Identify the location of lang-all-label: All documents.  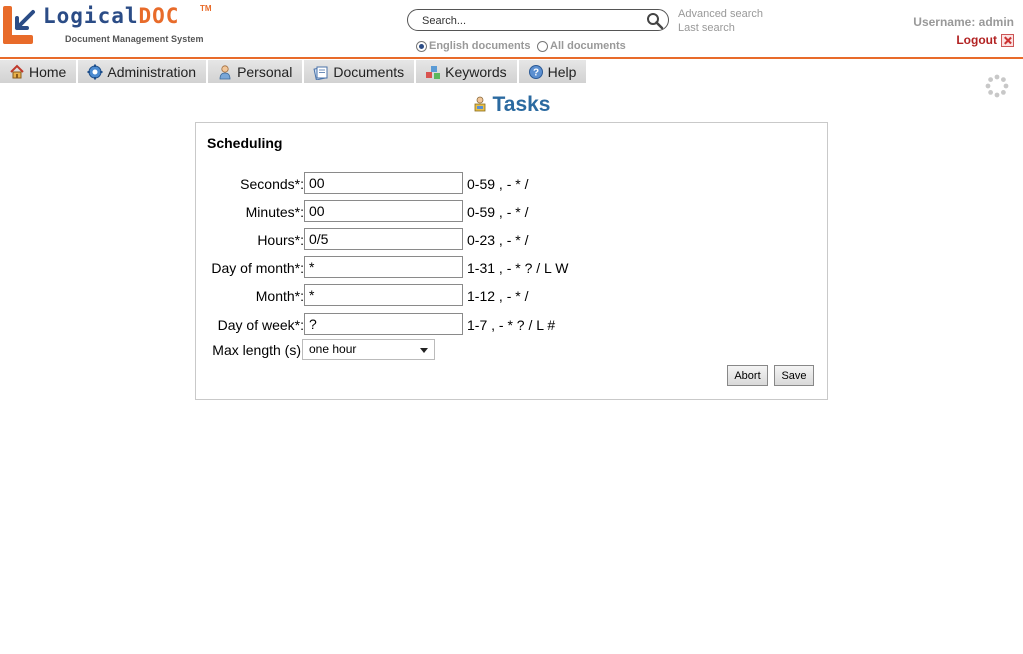
(588, 46).